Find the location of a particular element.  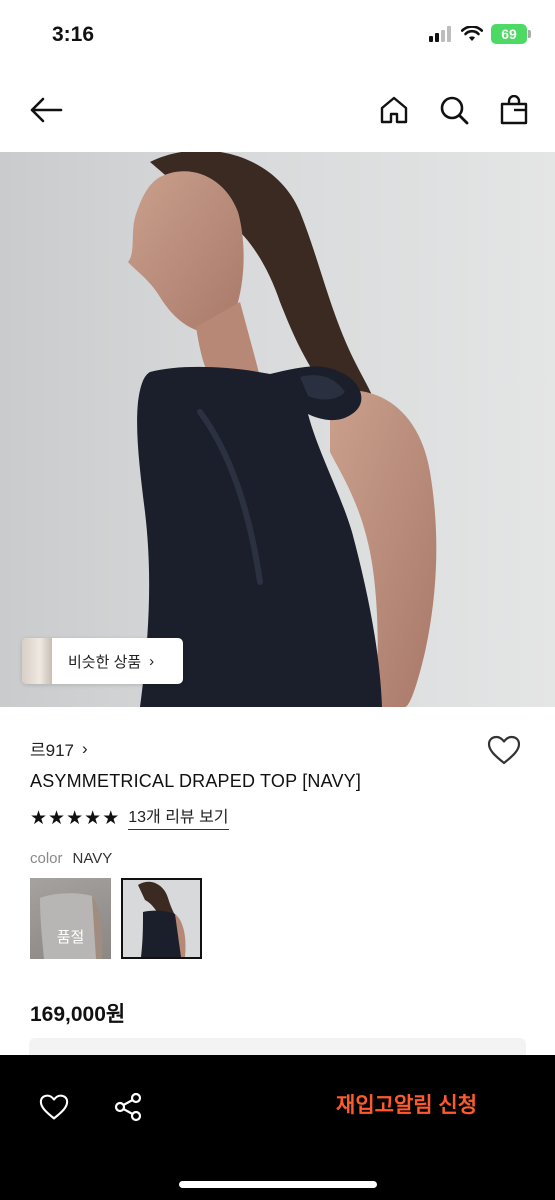

share-button is located at coordinates (128, 1107).